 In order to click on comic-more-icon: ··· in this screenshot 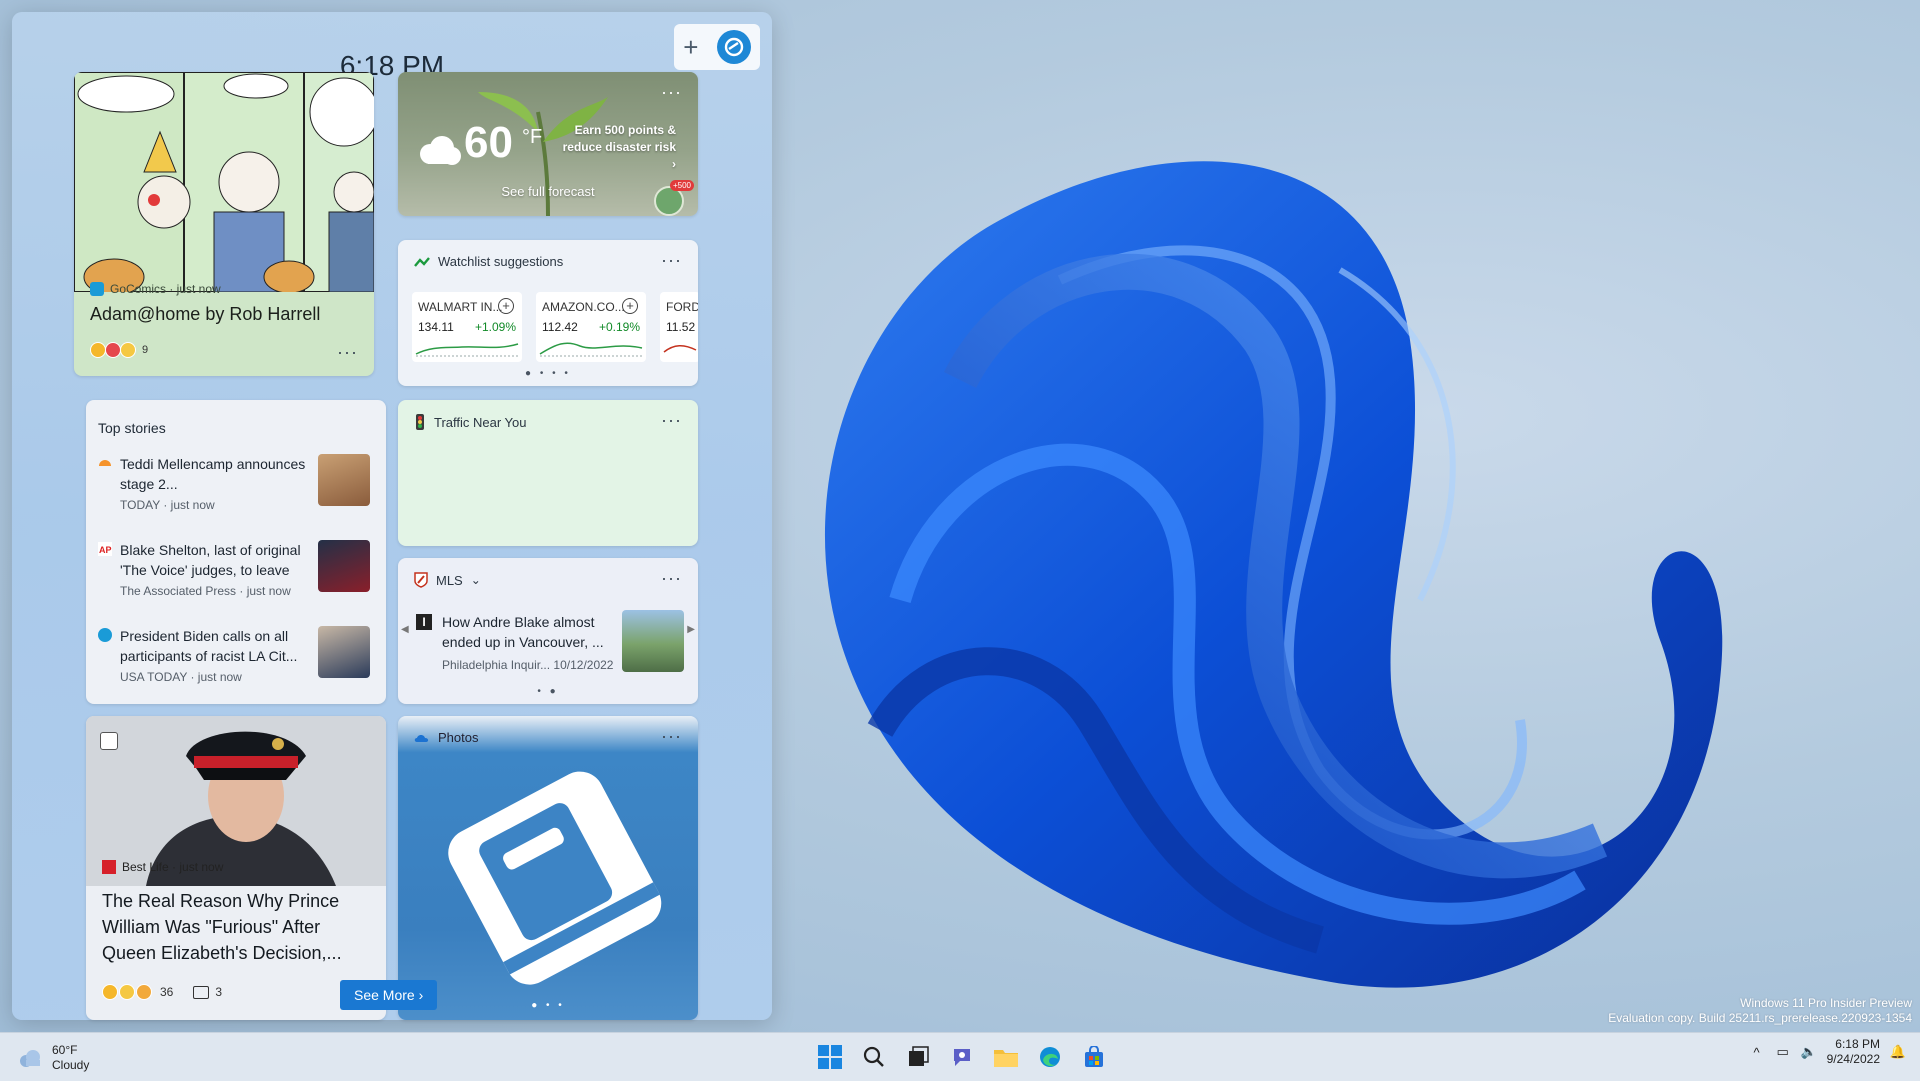, I will do `click(347, 352)`.